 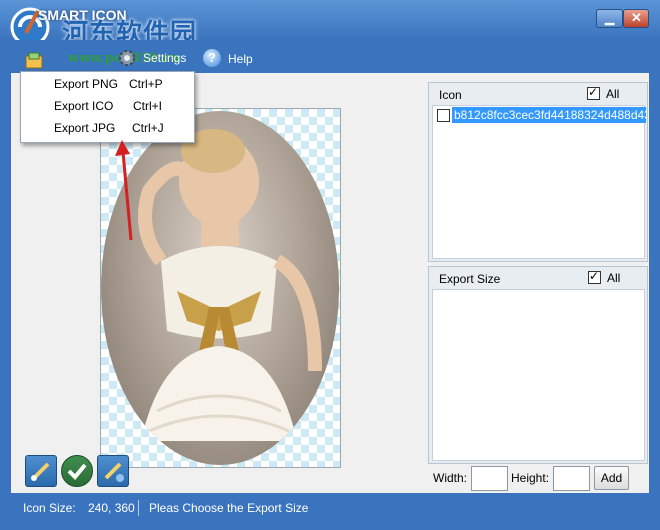 I want to click on size-panel-header: Export Size ✓ All, so click(x=538, y=278).